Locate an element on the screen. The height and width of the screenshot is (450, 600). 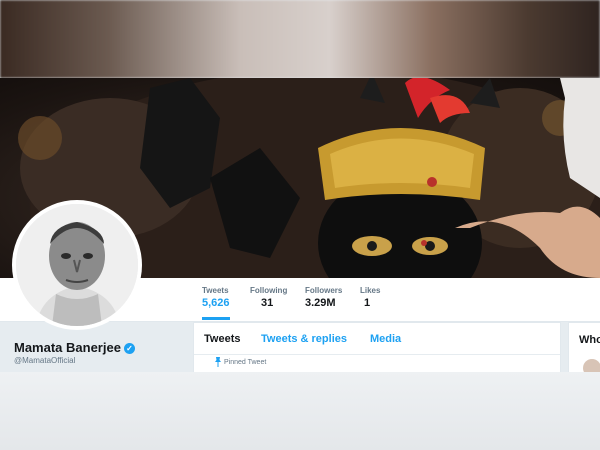
tab-tweets: Tweets is located at coordinates (222, 339).